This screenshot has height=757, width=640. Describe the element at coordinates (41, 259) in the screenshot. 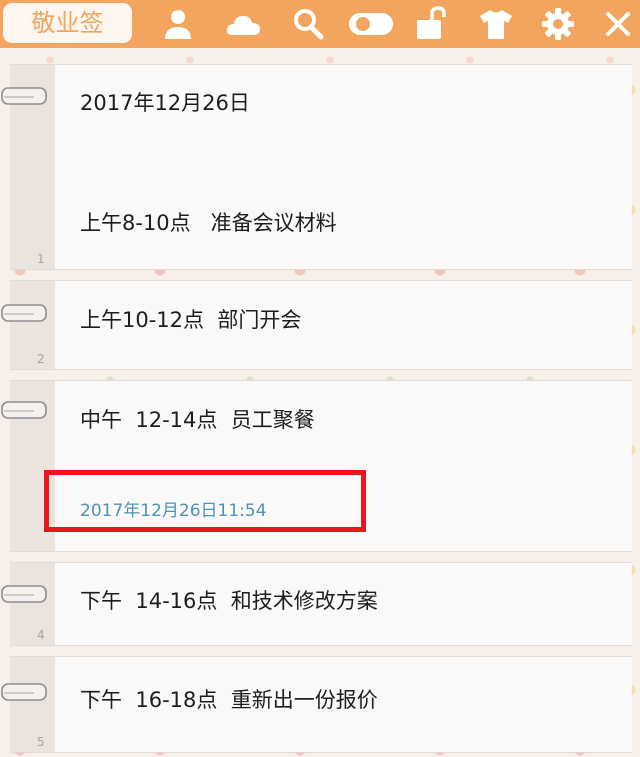

I see `note-number: 1` at that location.